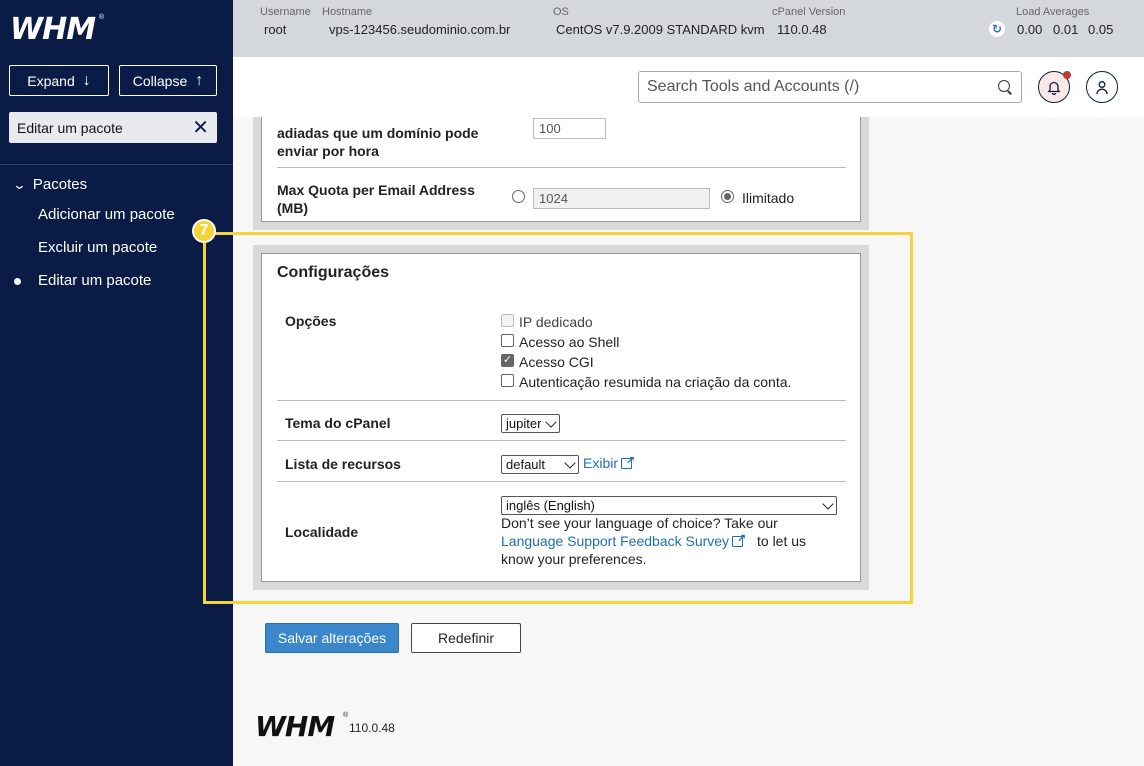 The image size is (1144, 766). Describe the element at coordinates (60, 184) in the screenshot. I see `sidebar-group-label: Pacotes` at that location.